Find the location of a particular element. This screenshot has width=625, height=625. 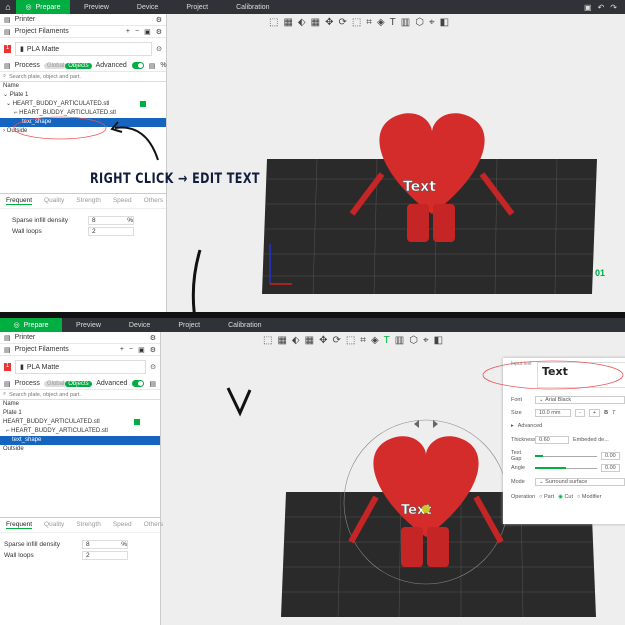

embossed-text: Text is located at coordinates (420, 187).